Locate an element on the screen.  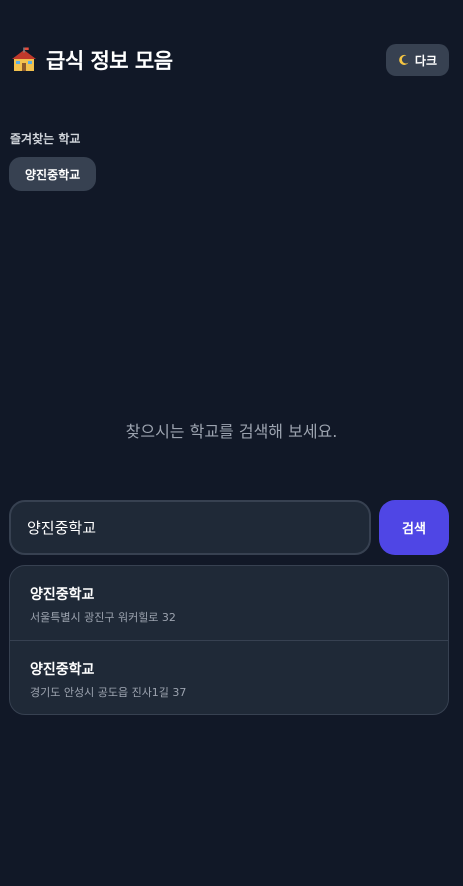
brand: 급식 정보 모음 is located at coordinates (91, 60).